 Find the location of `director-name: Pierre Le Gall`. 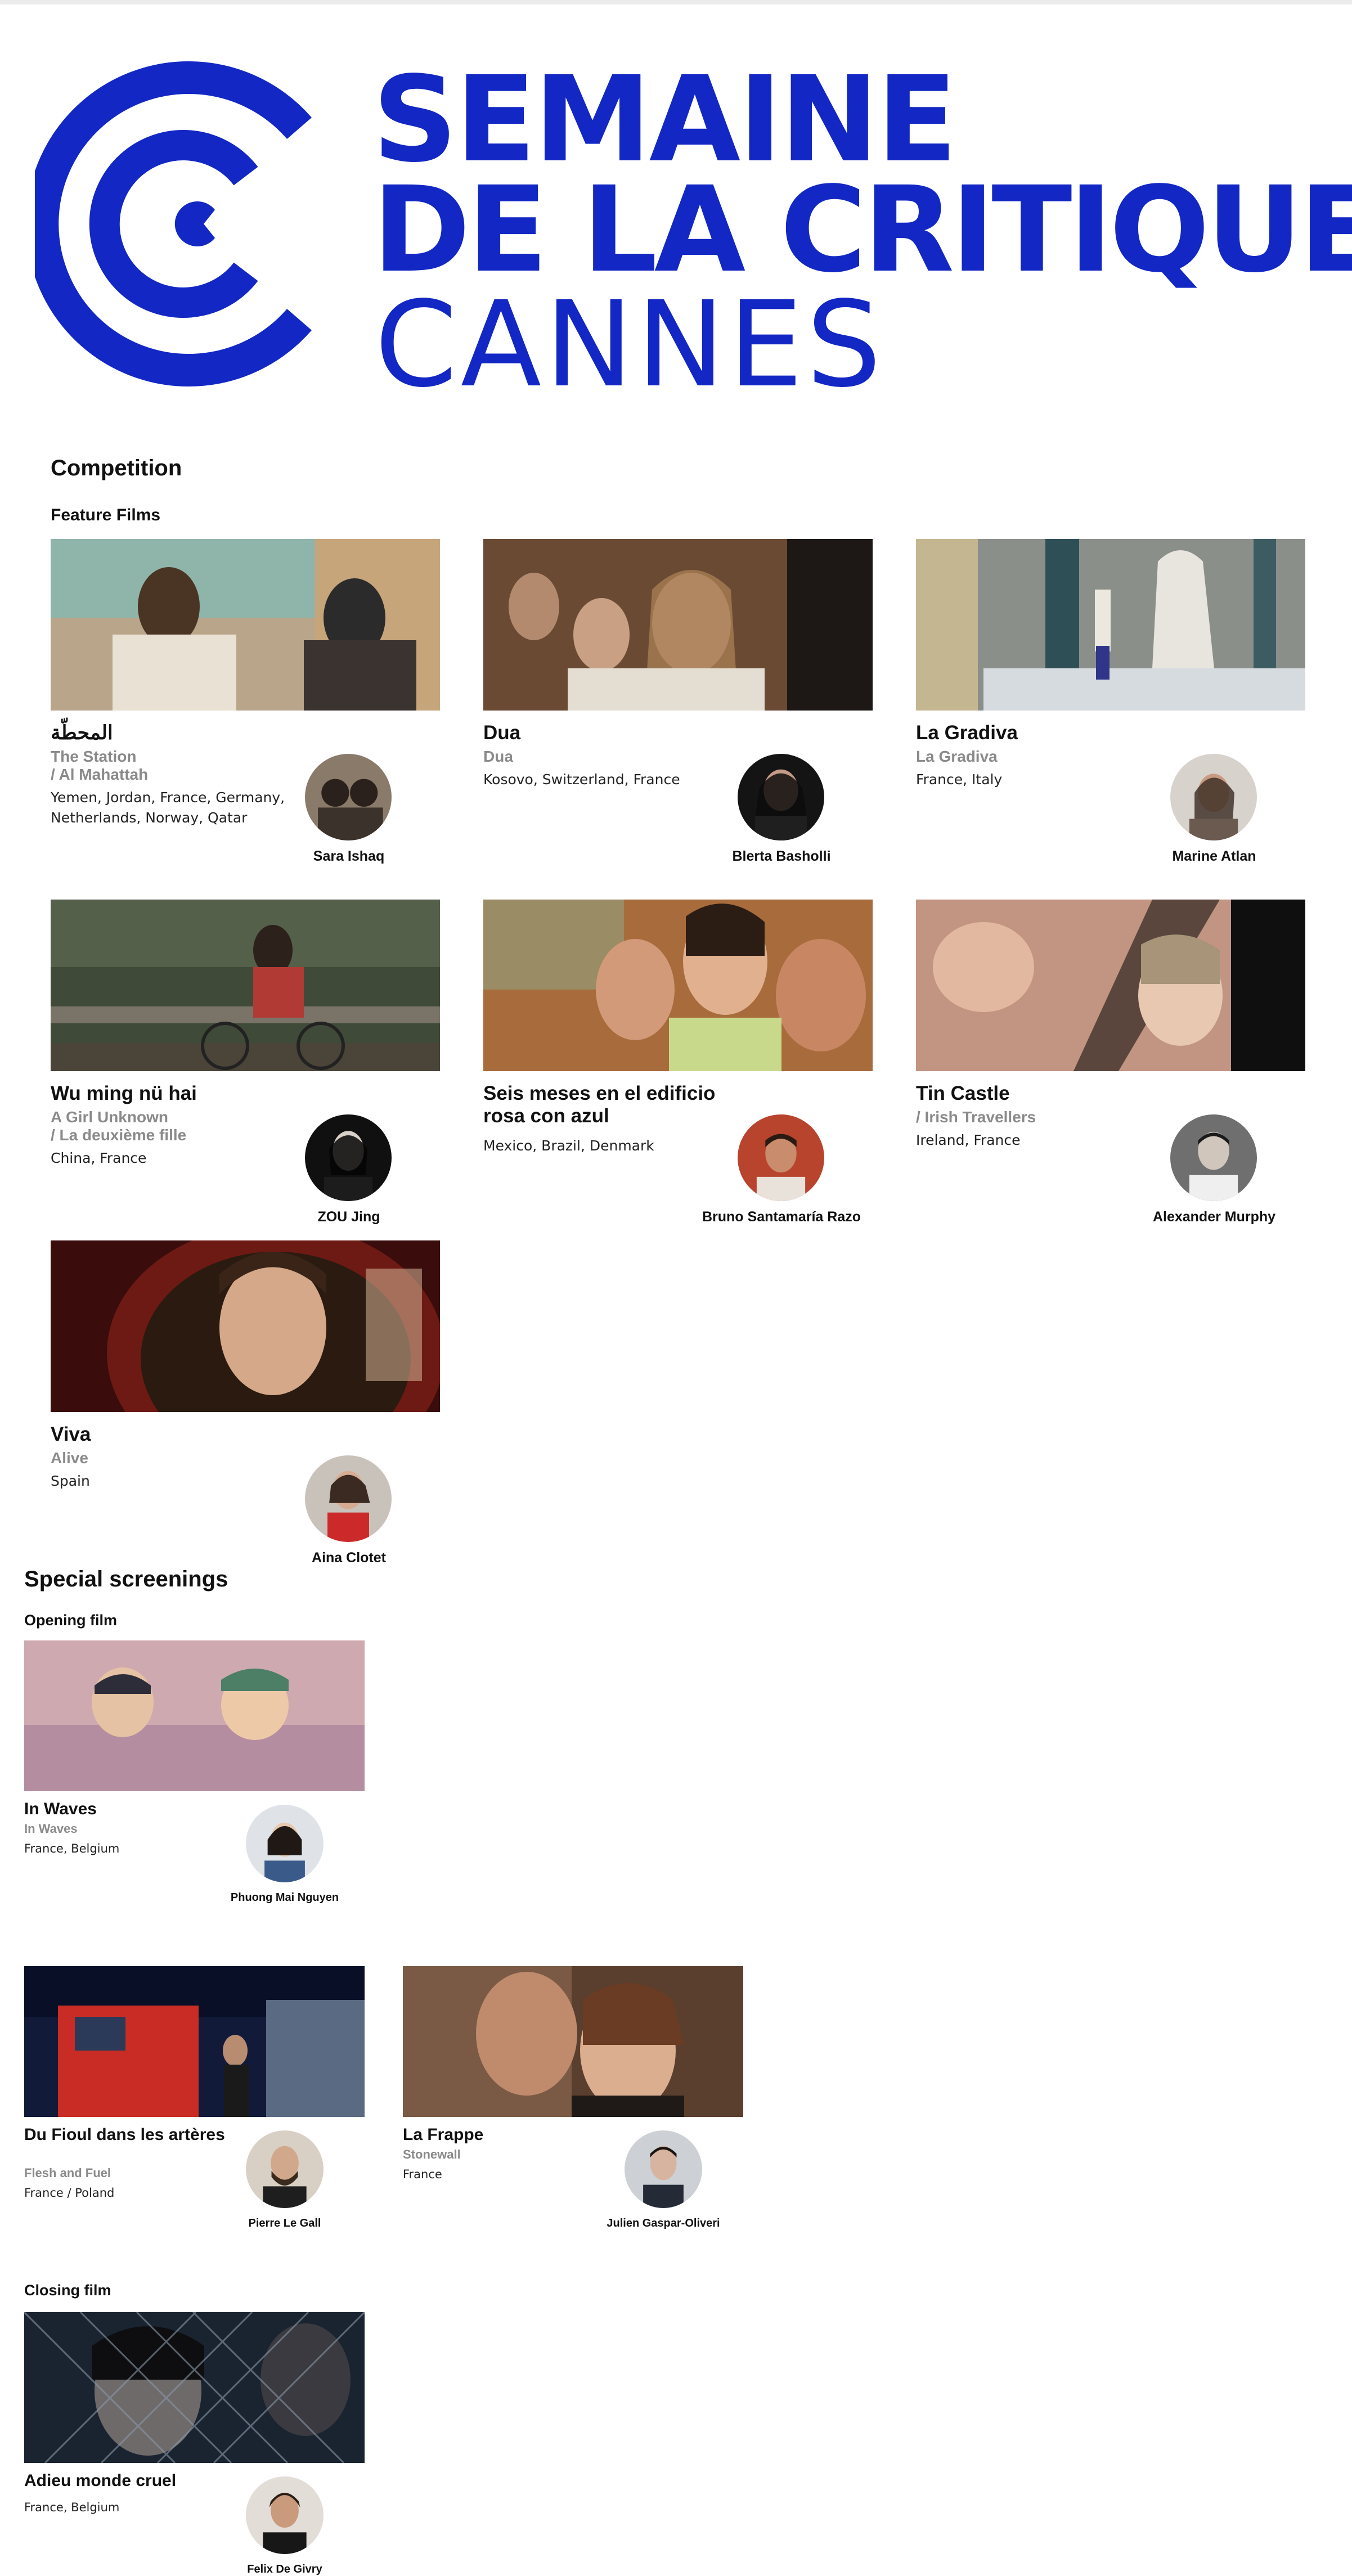

director-name: Pierre Le Gall is located at coordinates (284, 2223).